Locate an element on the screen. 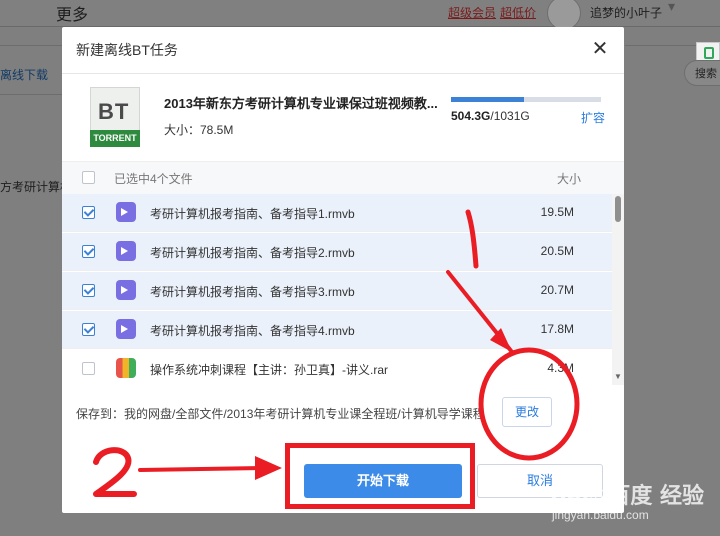  username: 追梦的小叶子 is located at coordinates (626, 12).